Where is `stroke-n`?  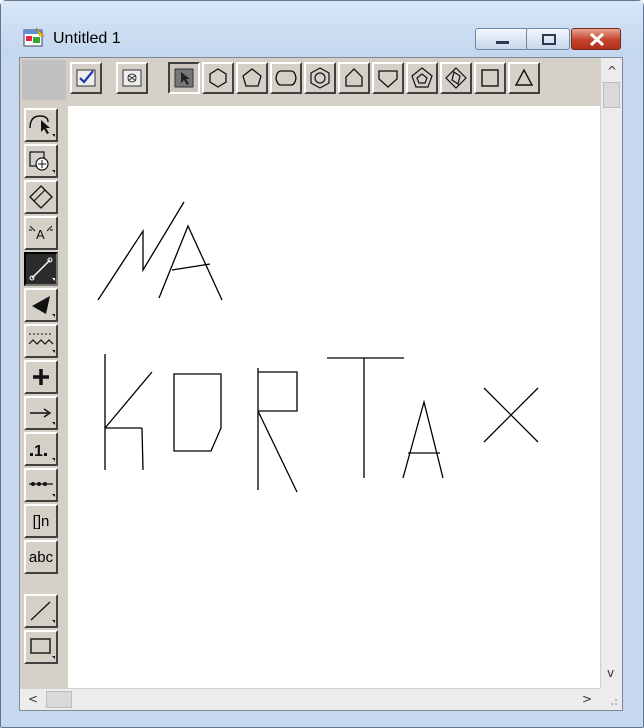 stroke-n is located at coordinates (141, 251).